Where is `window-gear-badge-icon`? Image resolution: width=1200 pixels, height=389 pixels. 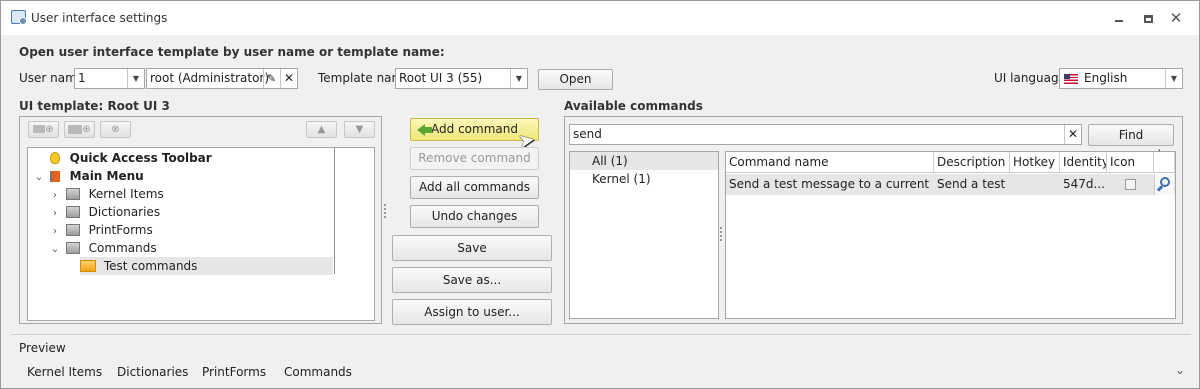
window-gear-badge-icon is located at coordinates (23, 21).